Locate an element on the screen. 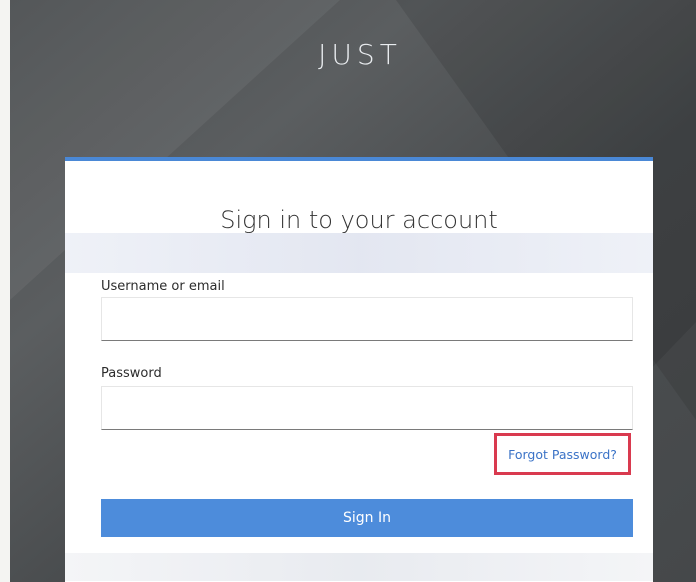  forgot-password-link: Forgot Password? is located at coordinates (562, 454).